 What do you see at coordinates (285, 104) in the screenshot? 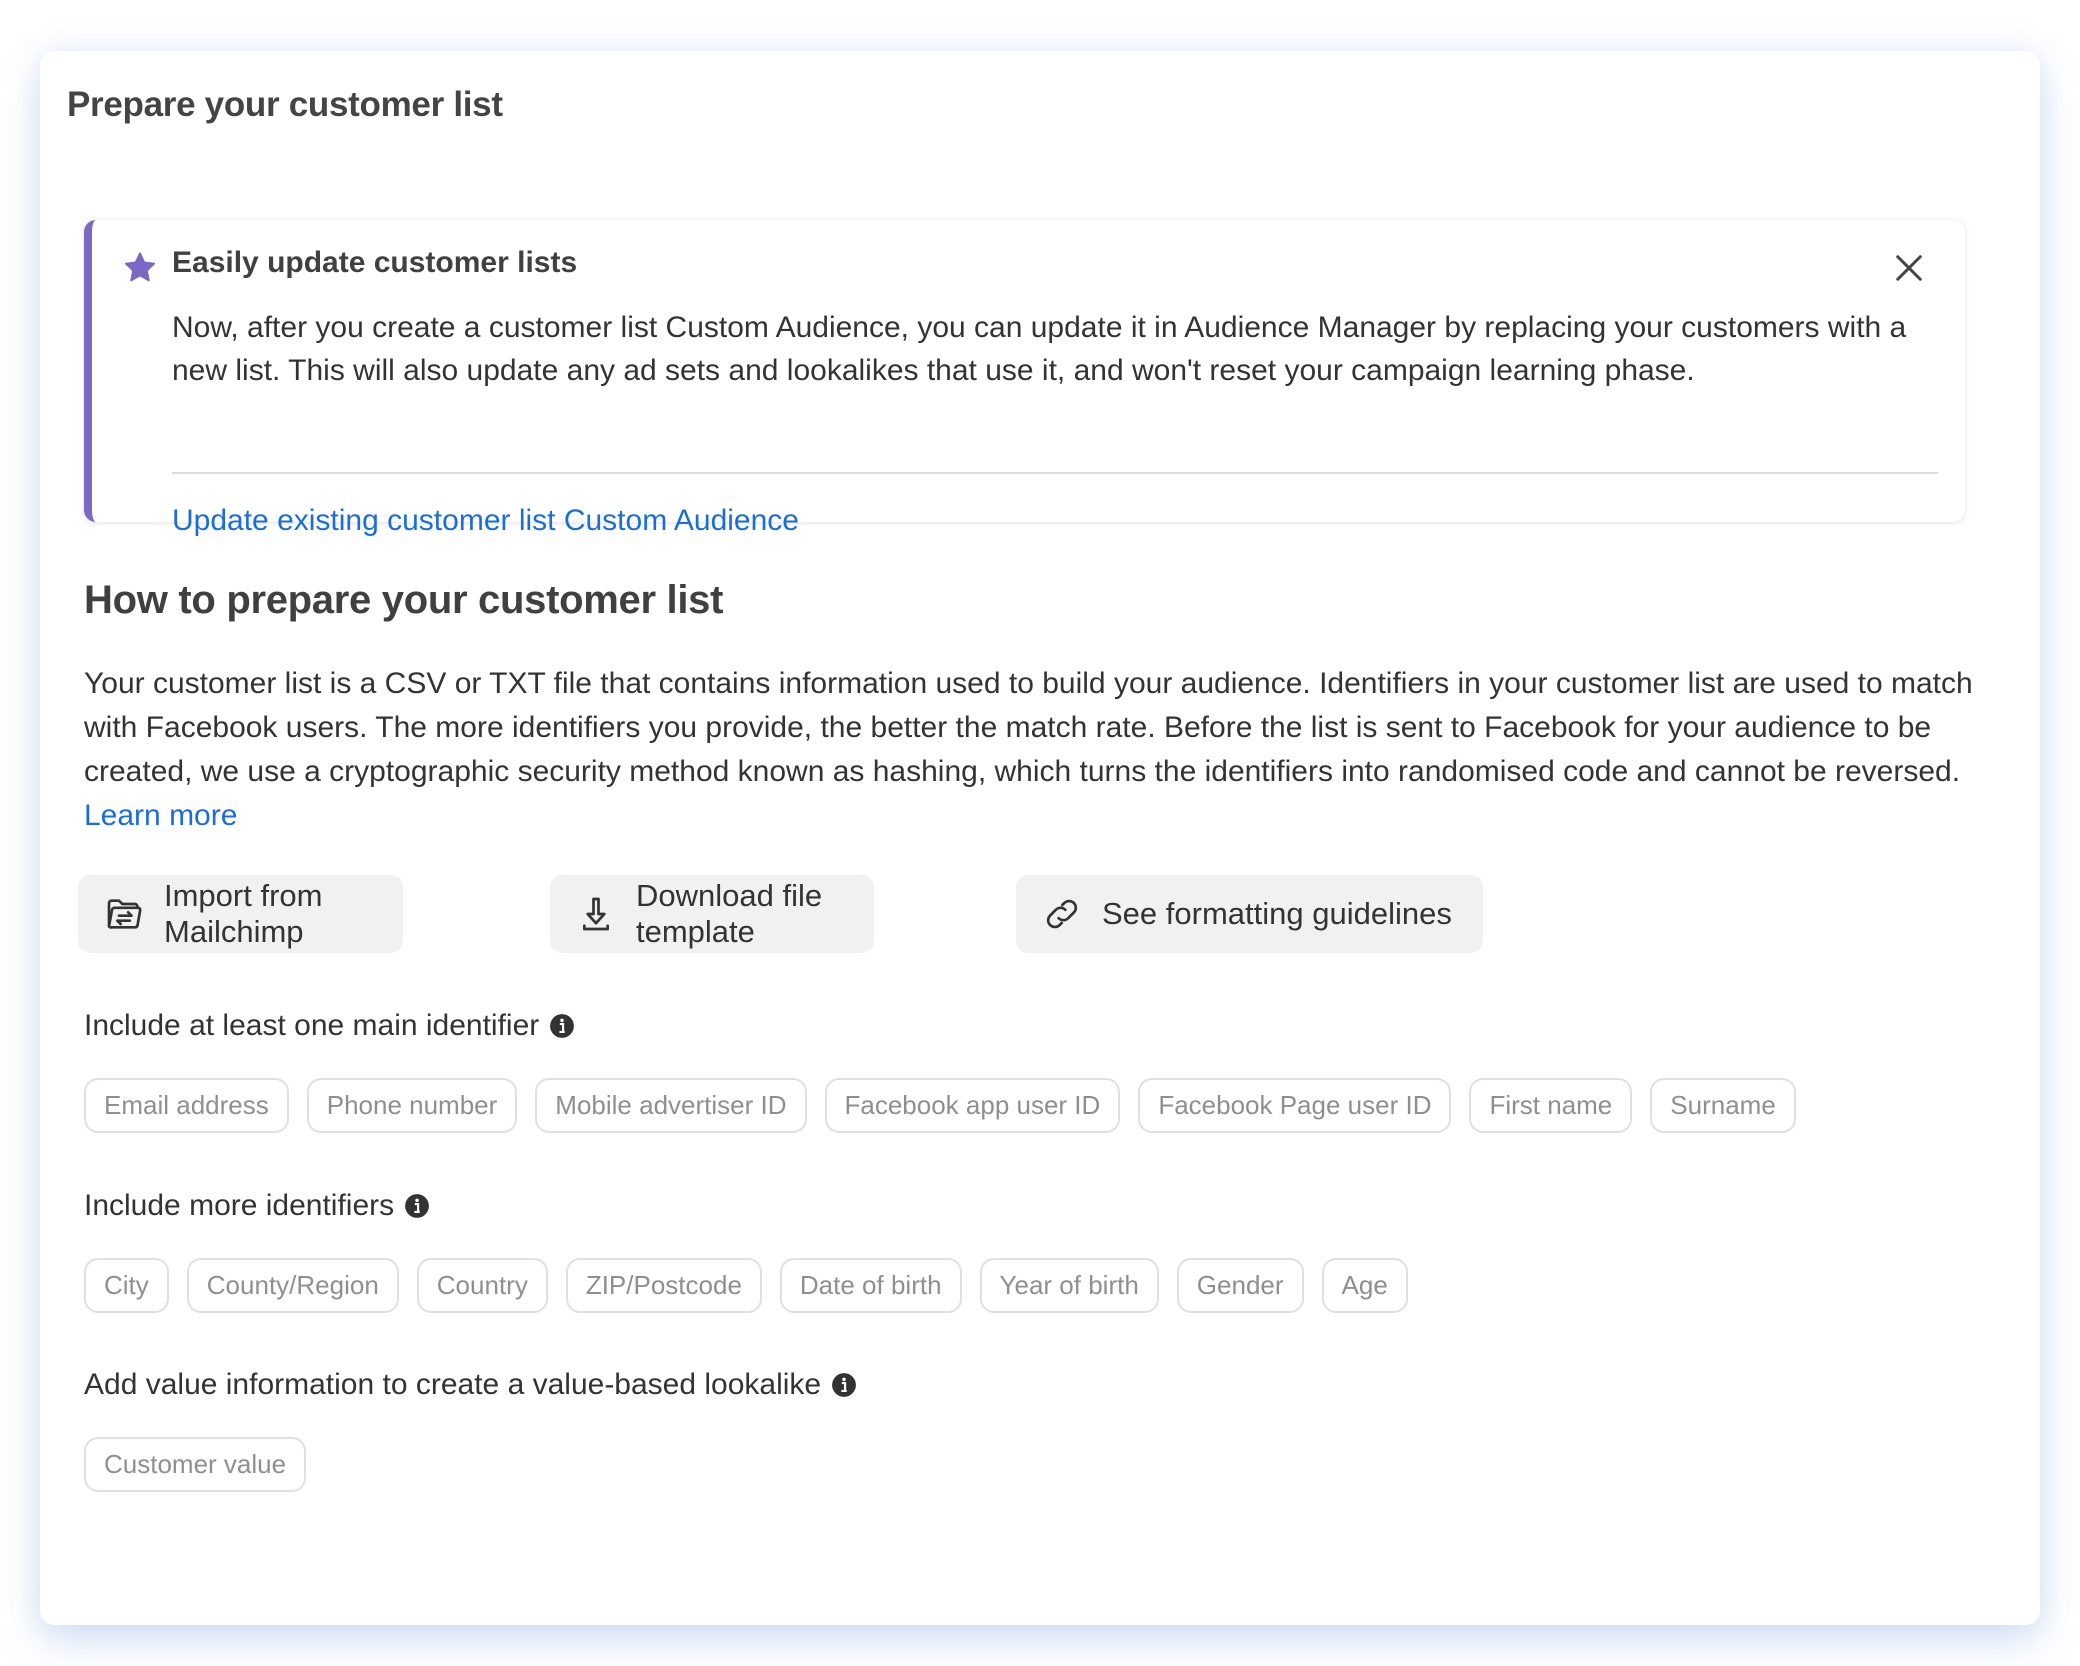
I see `page-title: Prepare your customer list` at bounding box center [285, 104].